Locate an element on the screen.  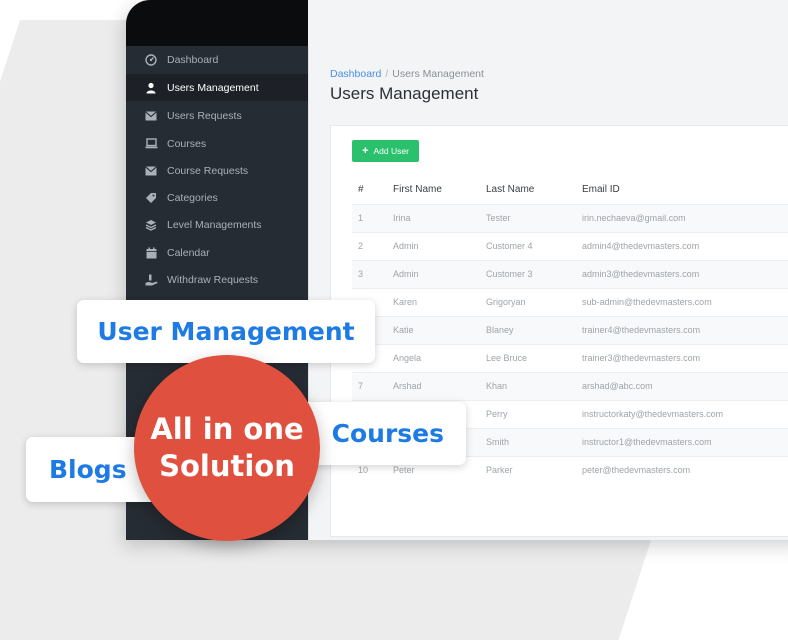
cell-first-name: Katie is located at coordinates (403, 330).